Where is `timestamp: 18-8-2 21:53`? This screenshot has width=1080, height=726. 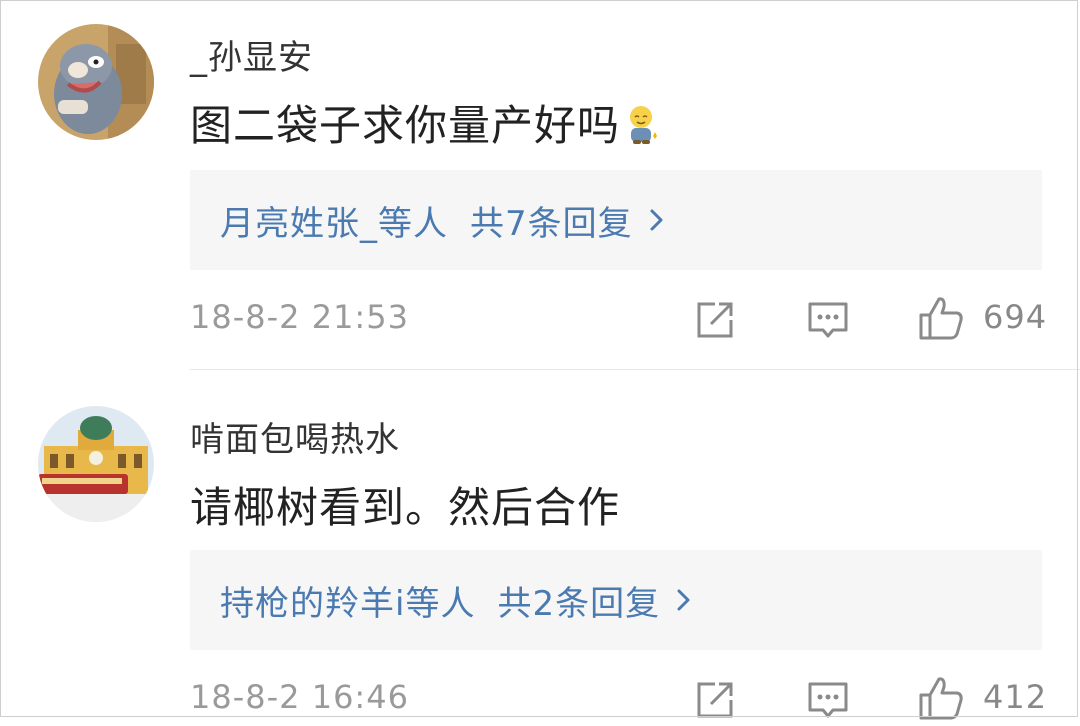 timestamp: 18-8-2 21:53 is located at coordinates (299, 317).